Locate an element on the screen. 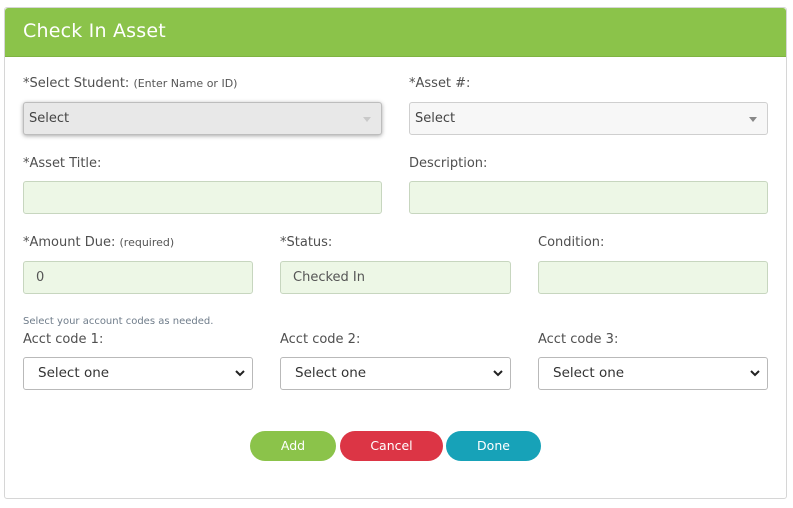 Image resolution: width=793 pixels, height=508 pixels. panel-title: Check In Asset is located at coordinates (94, 31).